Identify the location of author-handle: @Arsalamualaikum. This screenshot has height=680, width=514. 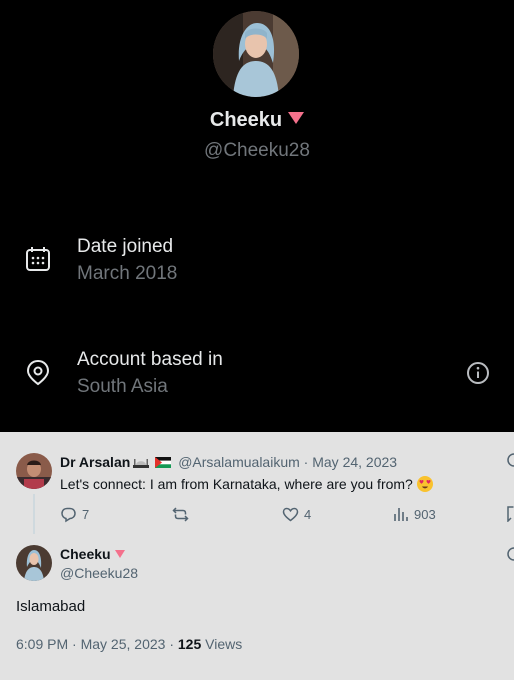
(239, 462).